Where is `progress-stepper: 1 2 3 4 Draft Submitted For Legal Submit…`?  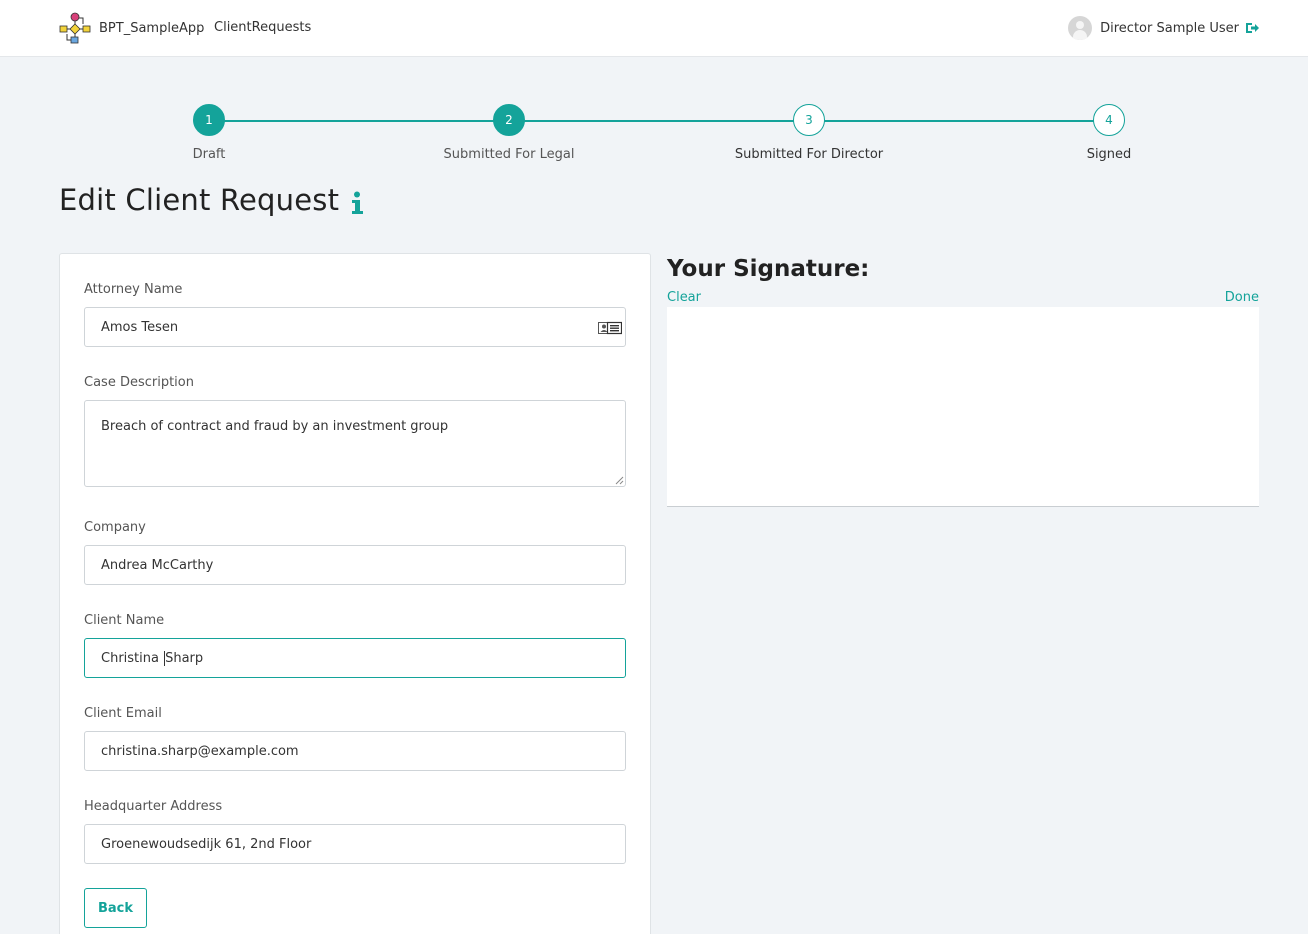 progress-stepper: 1 2 3 4 Draft Submitted For Legal Submit… is located at coordinates (654, 135).